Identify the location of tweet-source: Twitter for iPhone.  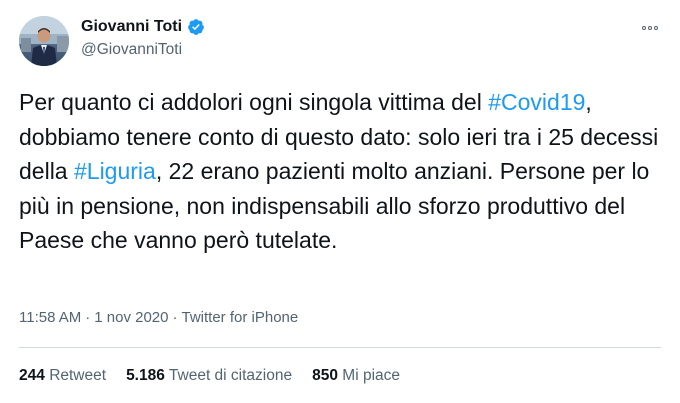
(240, 318).